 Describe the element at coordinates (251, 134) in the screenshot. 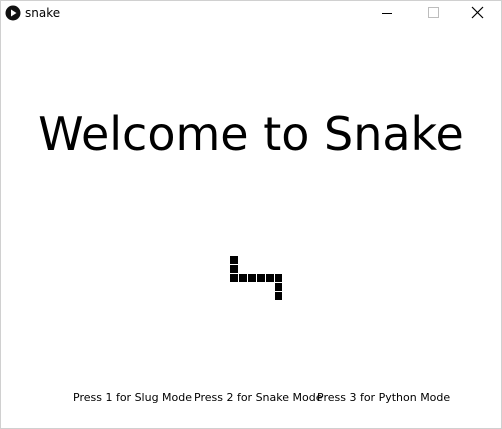

I see `welcome-heading: Welcome to Snake` at that location.